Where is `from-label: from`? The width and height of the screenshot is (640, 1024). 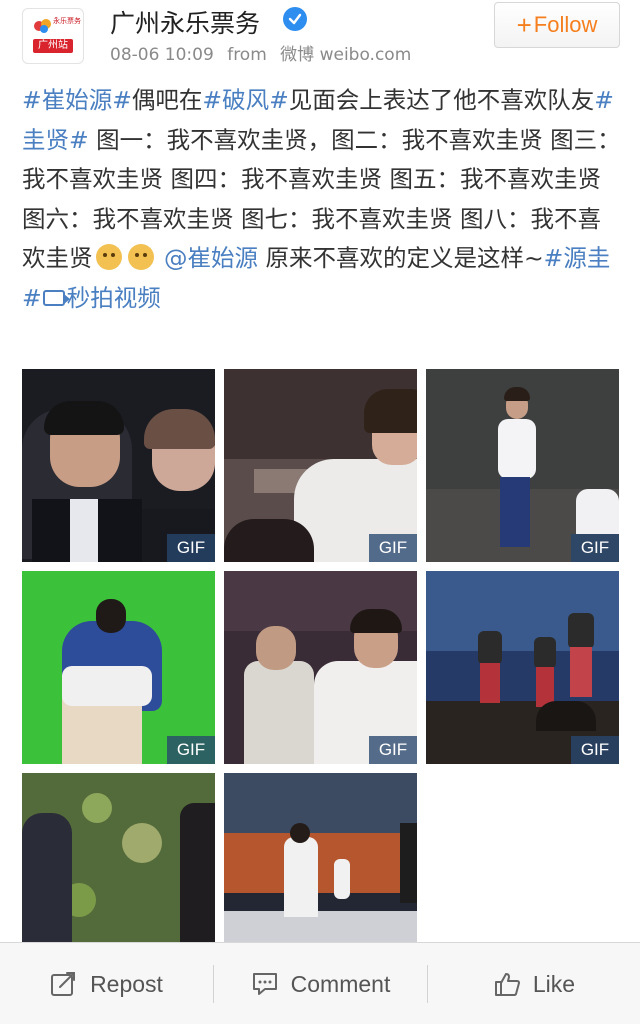
from-label: from is located at coordinates (247, 55).